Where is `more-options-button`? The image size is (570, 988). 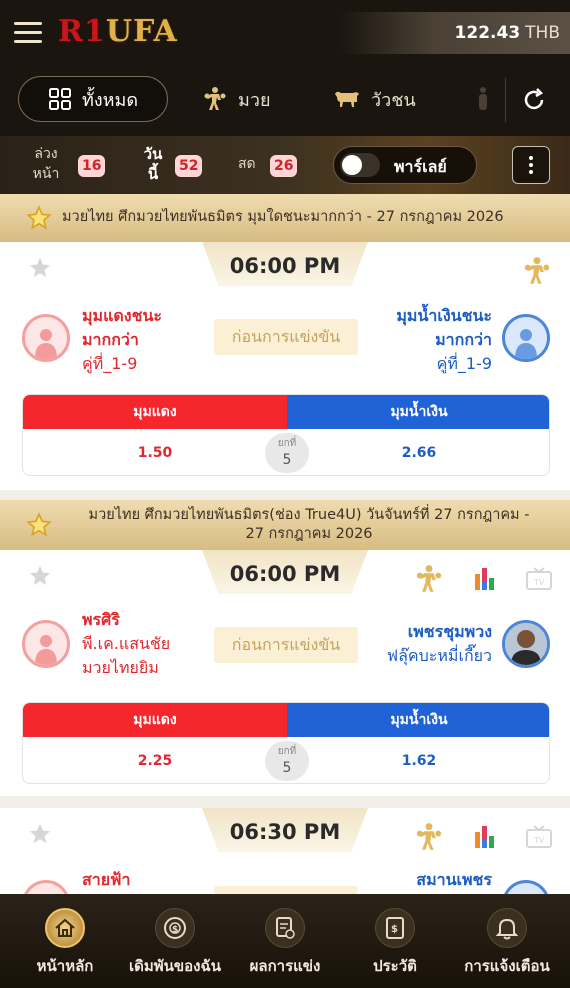
more-options-button is located at coordinates (531, 165).